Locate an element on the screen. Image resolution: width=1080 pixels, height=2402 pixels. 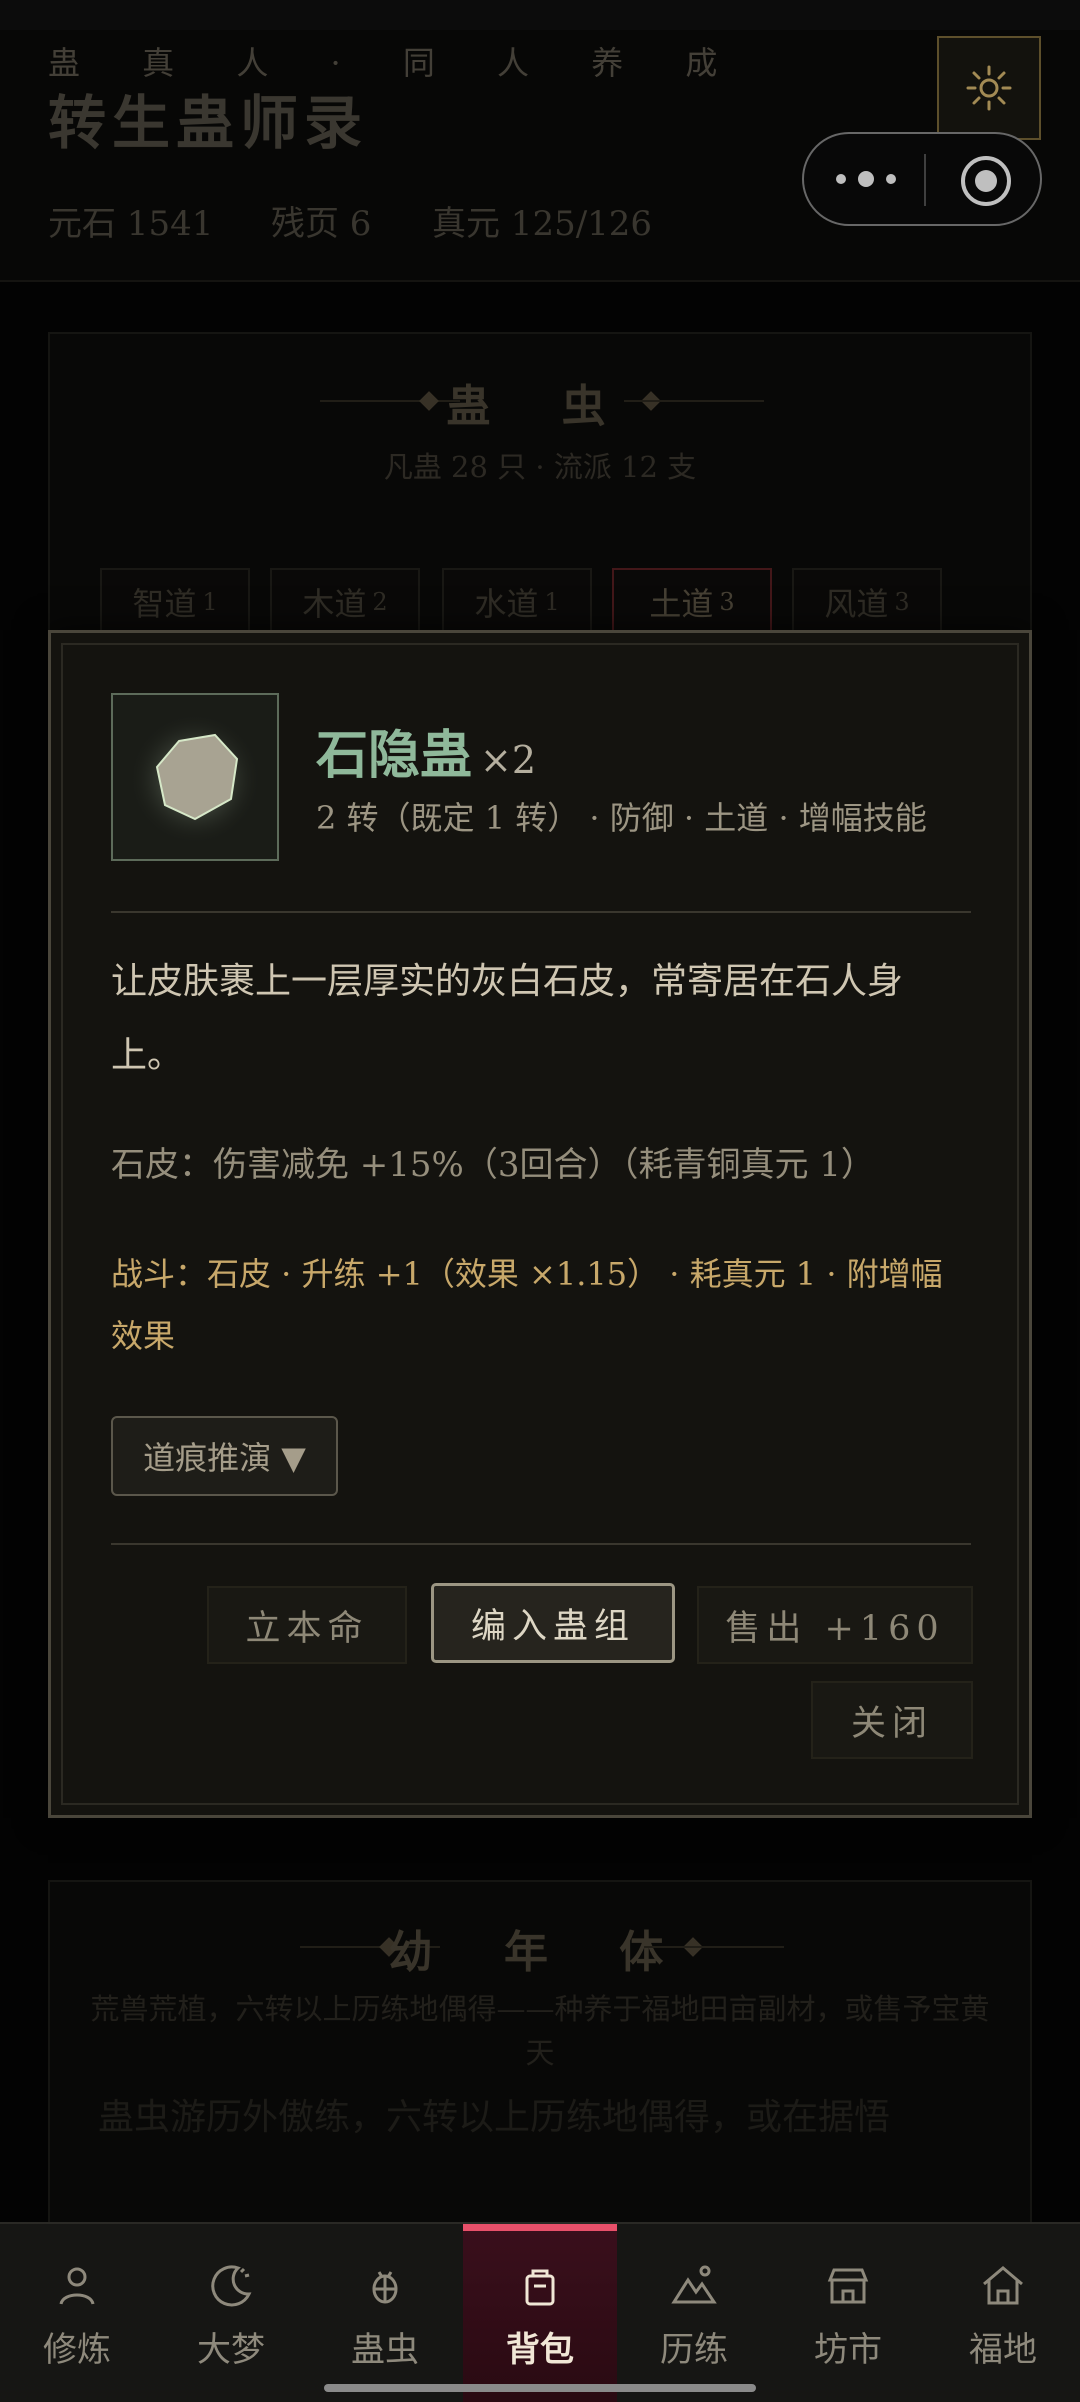
set-benming-button: 立本命 is located at coordinates (307, 1625).